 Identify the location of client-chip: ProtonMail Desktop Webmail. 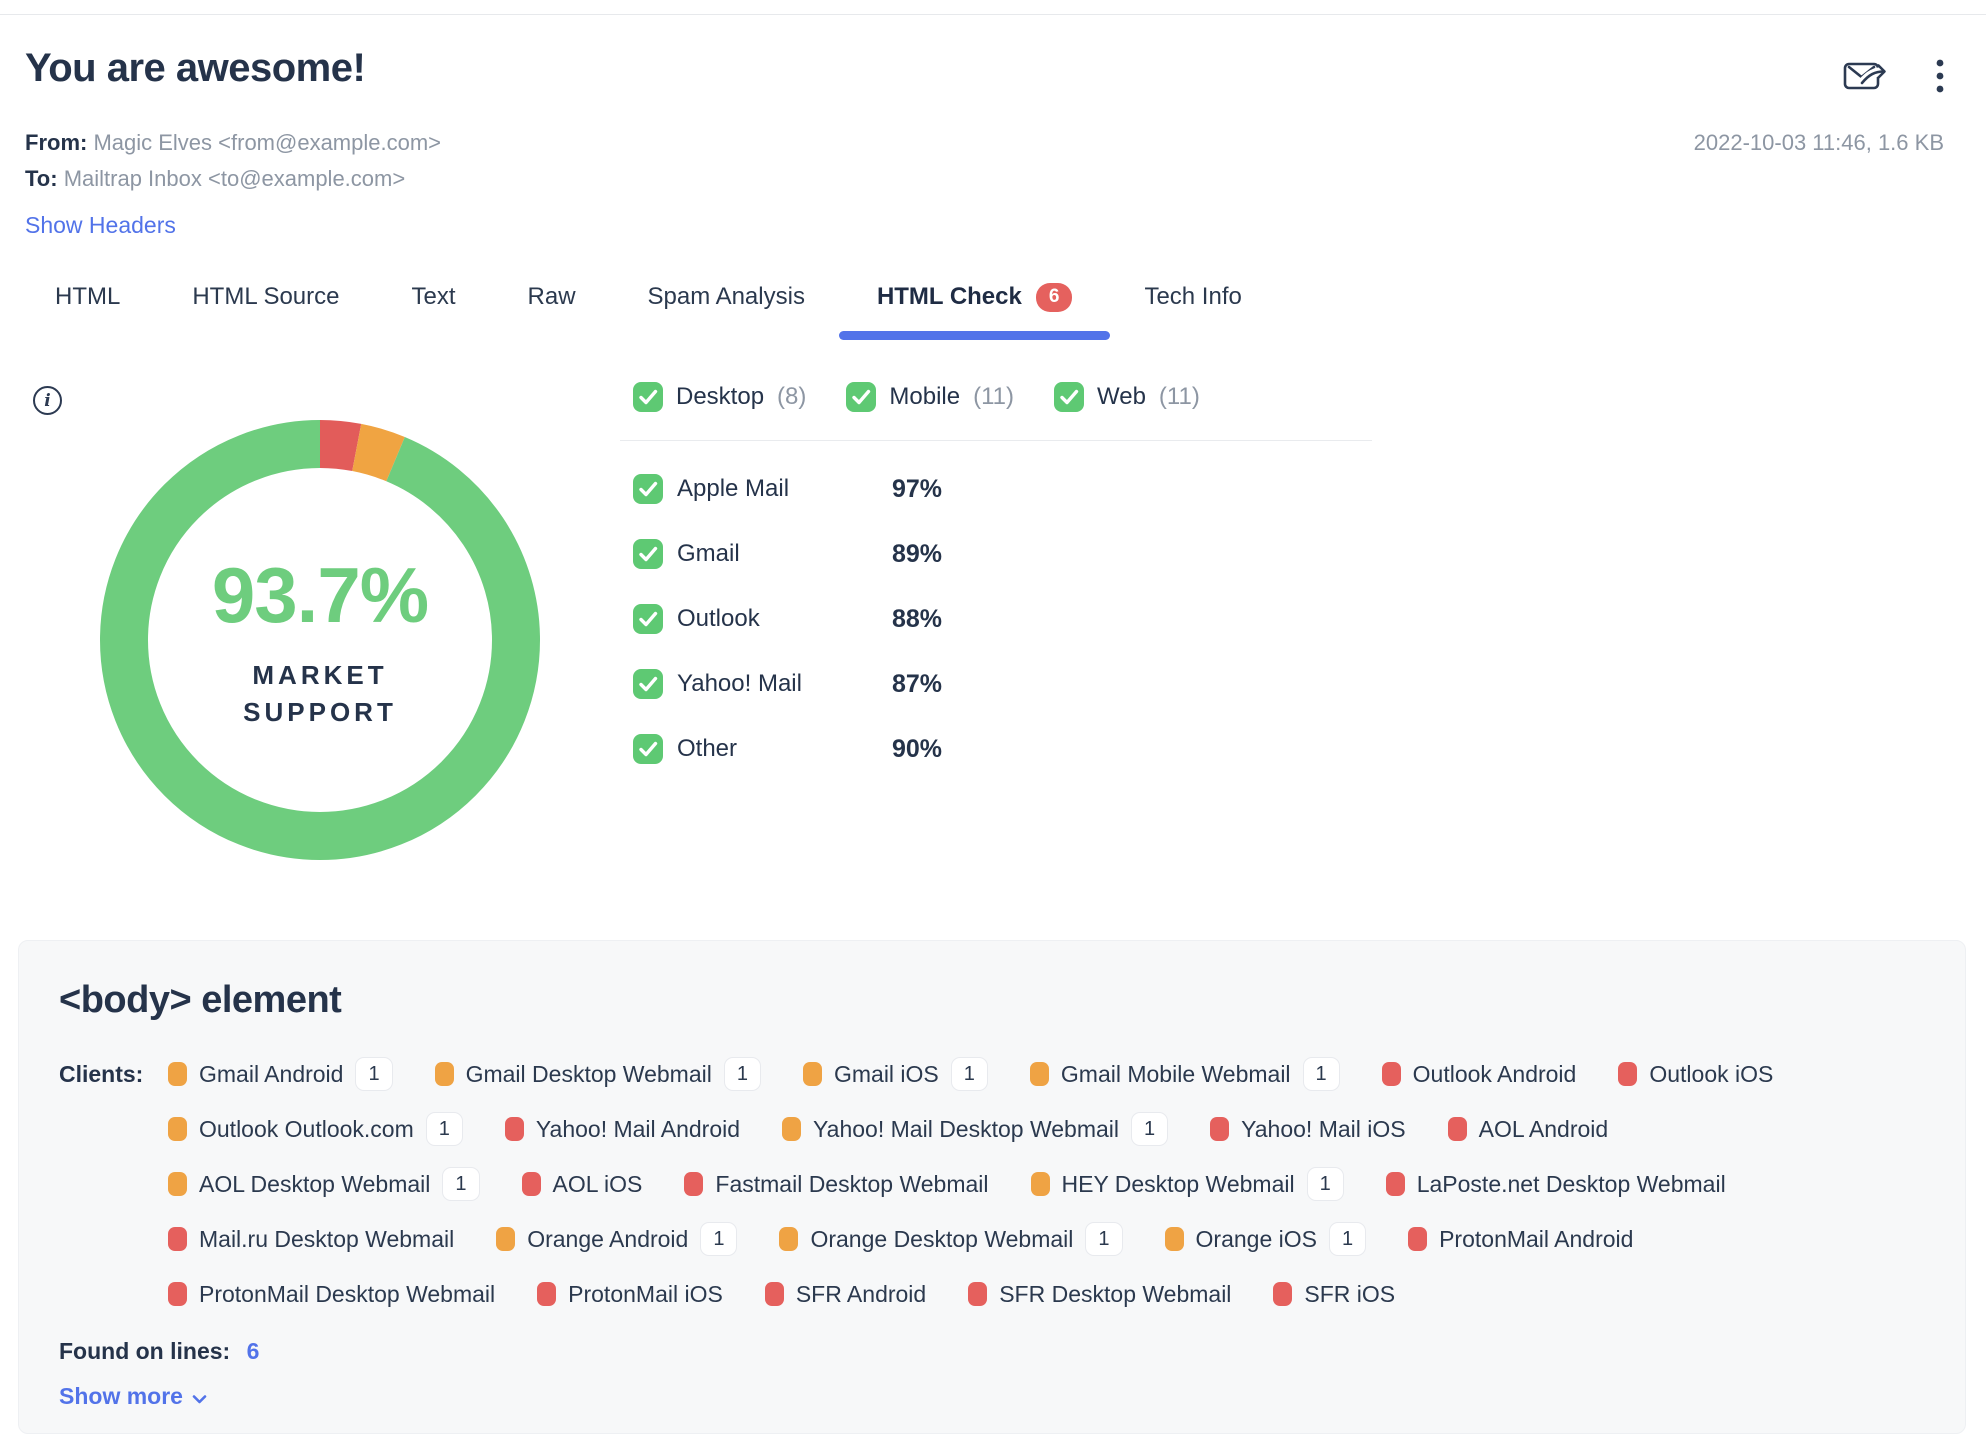
(331, 1294).